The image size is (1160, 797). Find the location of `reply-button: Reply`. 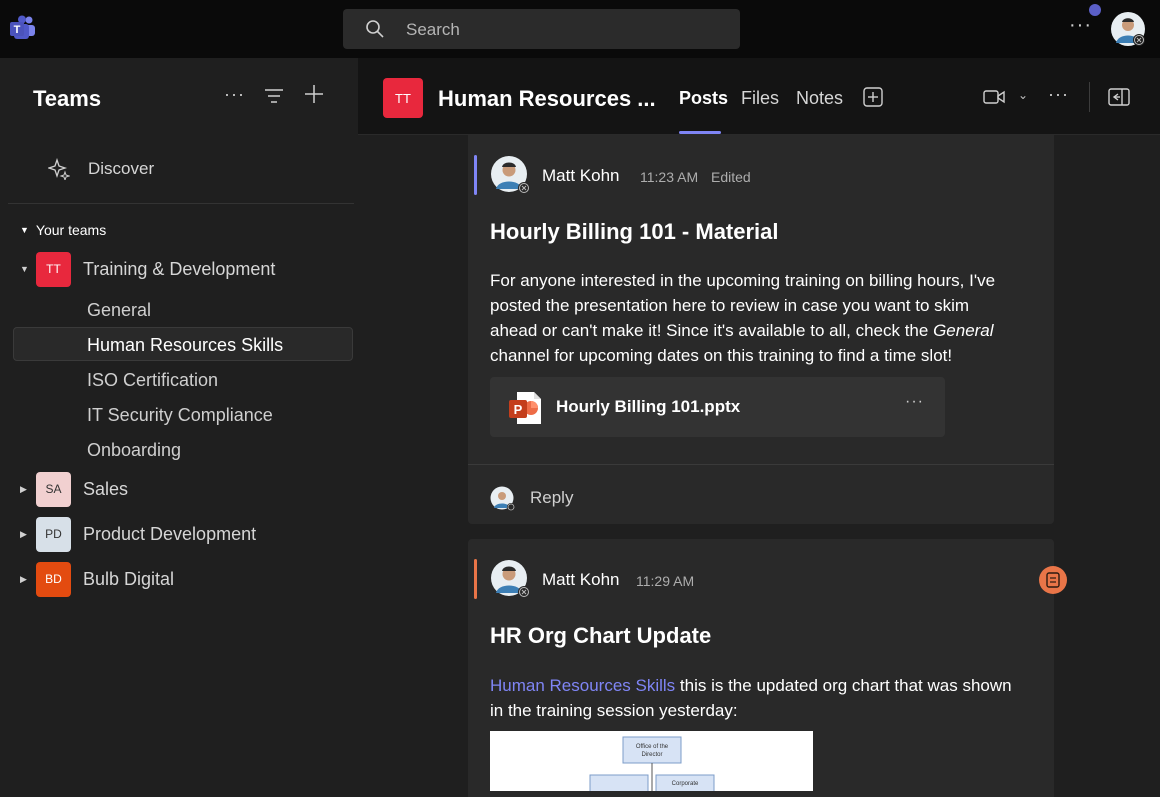

reply-button: Reply is located at coordinates (551, 498).